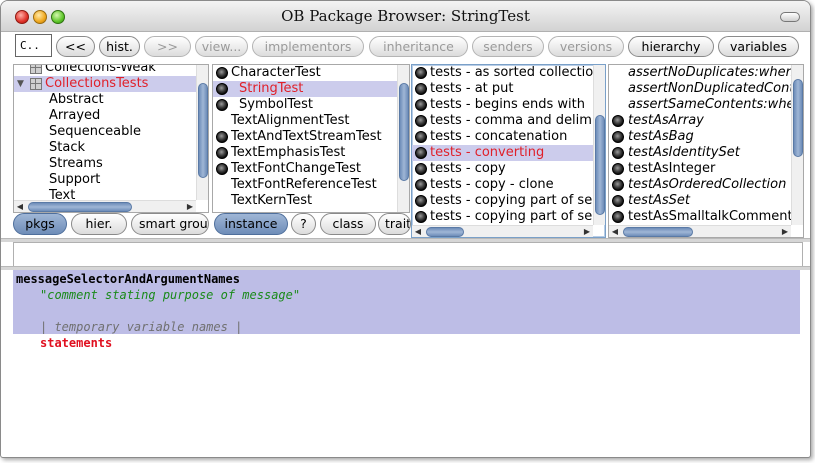  I want to click on method-list: assertNoDuplicates:whenConvertedTo, so click(706, 151).